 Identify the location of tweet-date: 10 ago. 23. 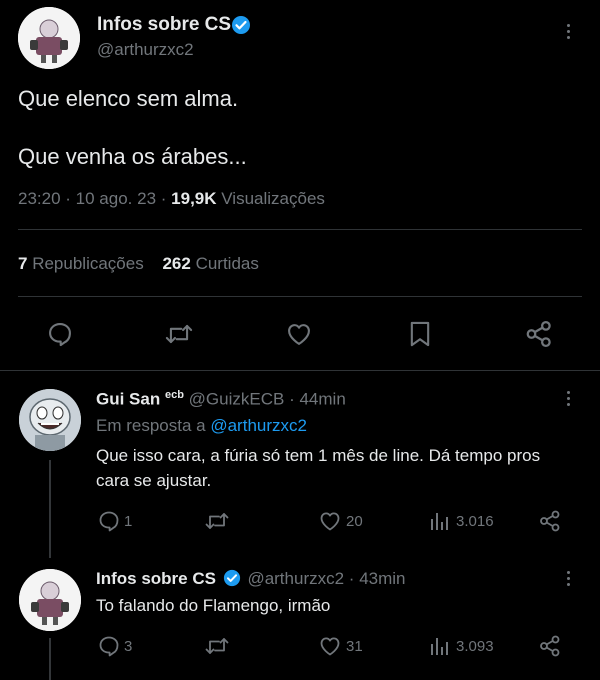
(116, 198).